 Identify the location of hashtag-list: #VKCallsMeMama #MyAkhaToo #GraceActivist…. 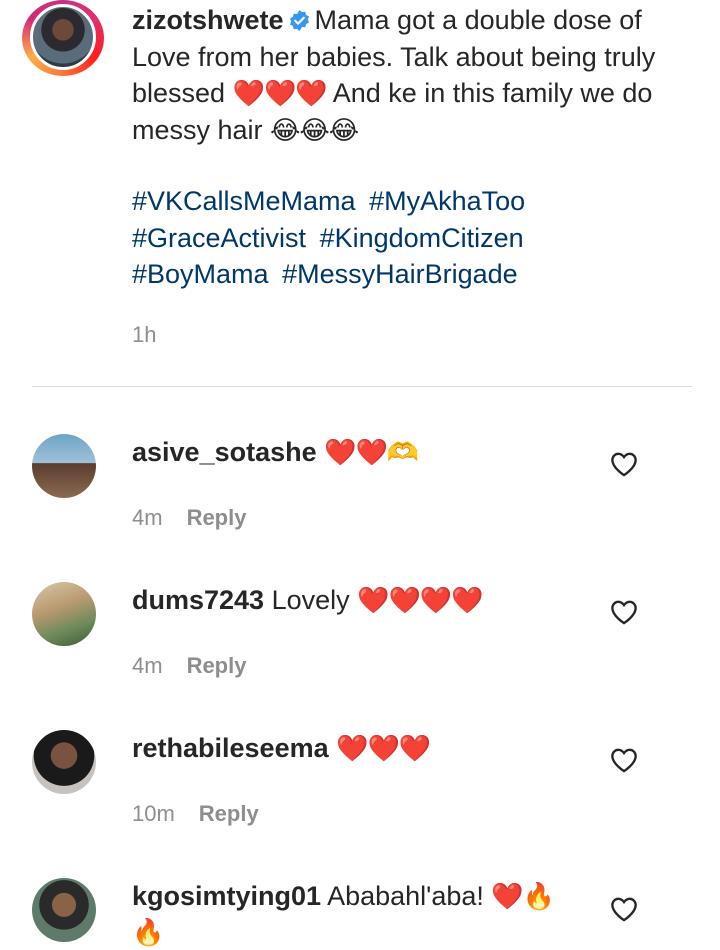
(412, 238).